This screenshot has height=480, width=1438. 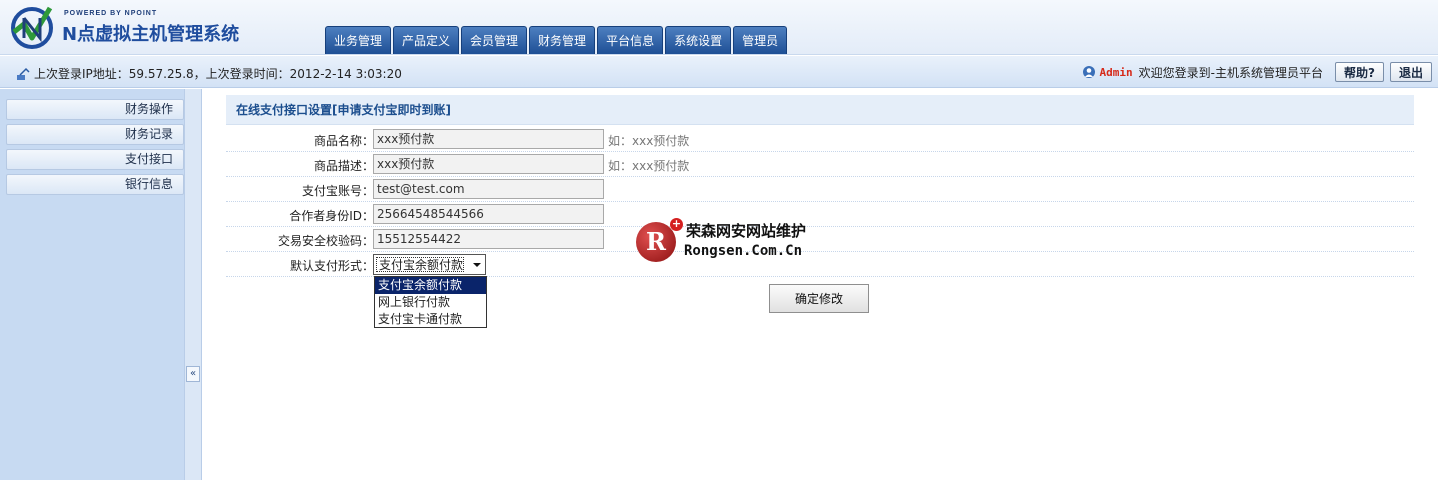 I want to click on chevron-down-icon, so click(x=477, y=265).